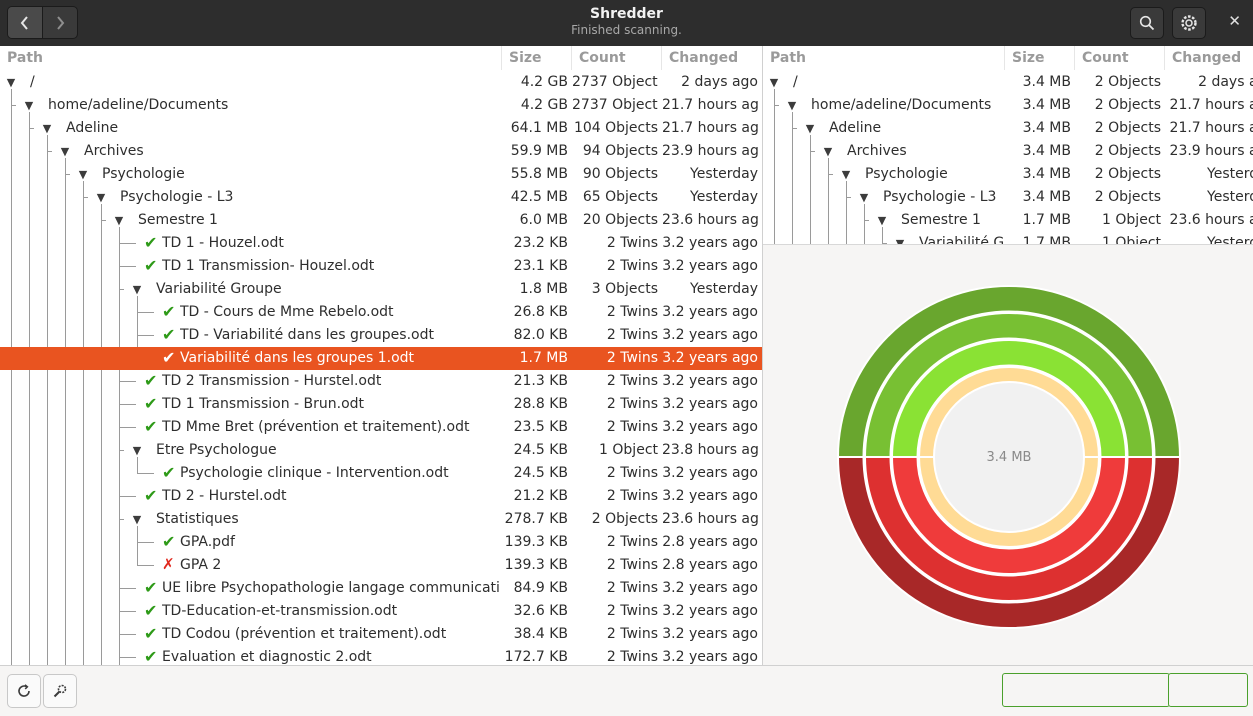 The height and width of the screenshot is (716, 1253). I want to click on action-box-right, so click(1208, 690).